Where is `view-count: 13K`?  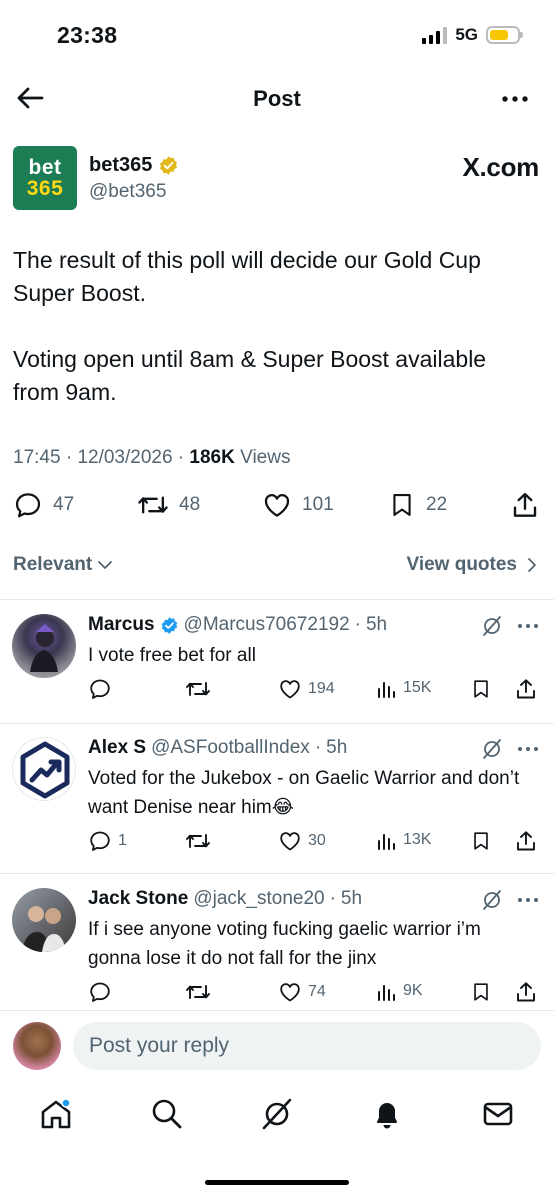 view-count: 13K is located at coordinates (417, 839).